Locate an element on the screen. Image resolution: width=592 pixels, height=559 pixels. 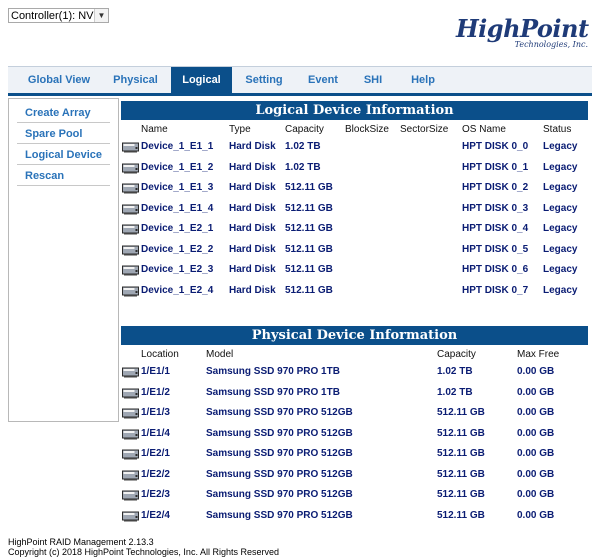
highpoint-logo: HighPoint Technologies, Inc. is located at coordinates (524, 38).